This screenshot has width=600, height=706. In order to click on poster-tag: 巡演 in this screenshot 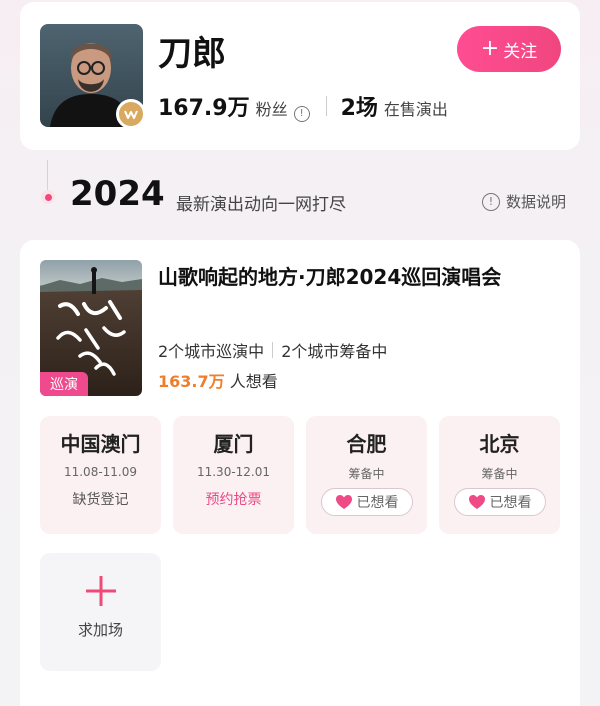, I will do `click(64, 384)`.